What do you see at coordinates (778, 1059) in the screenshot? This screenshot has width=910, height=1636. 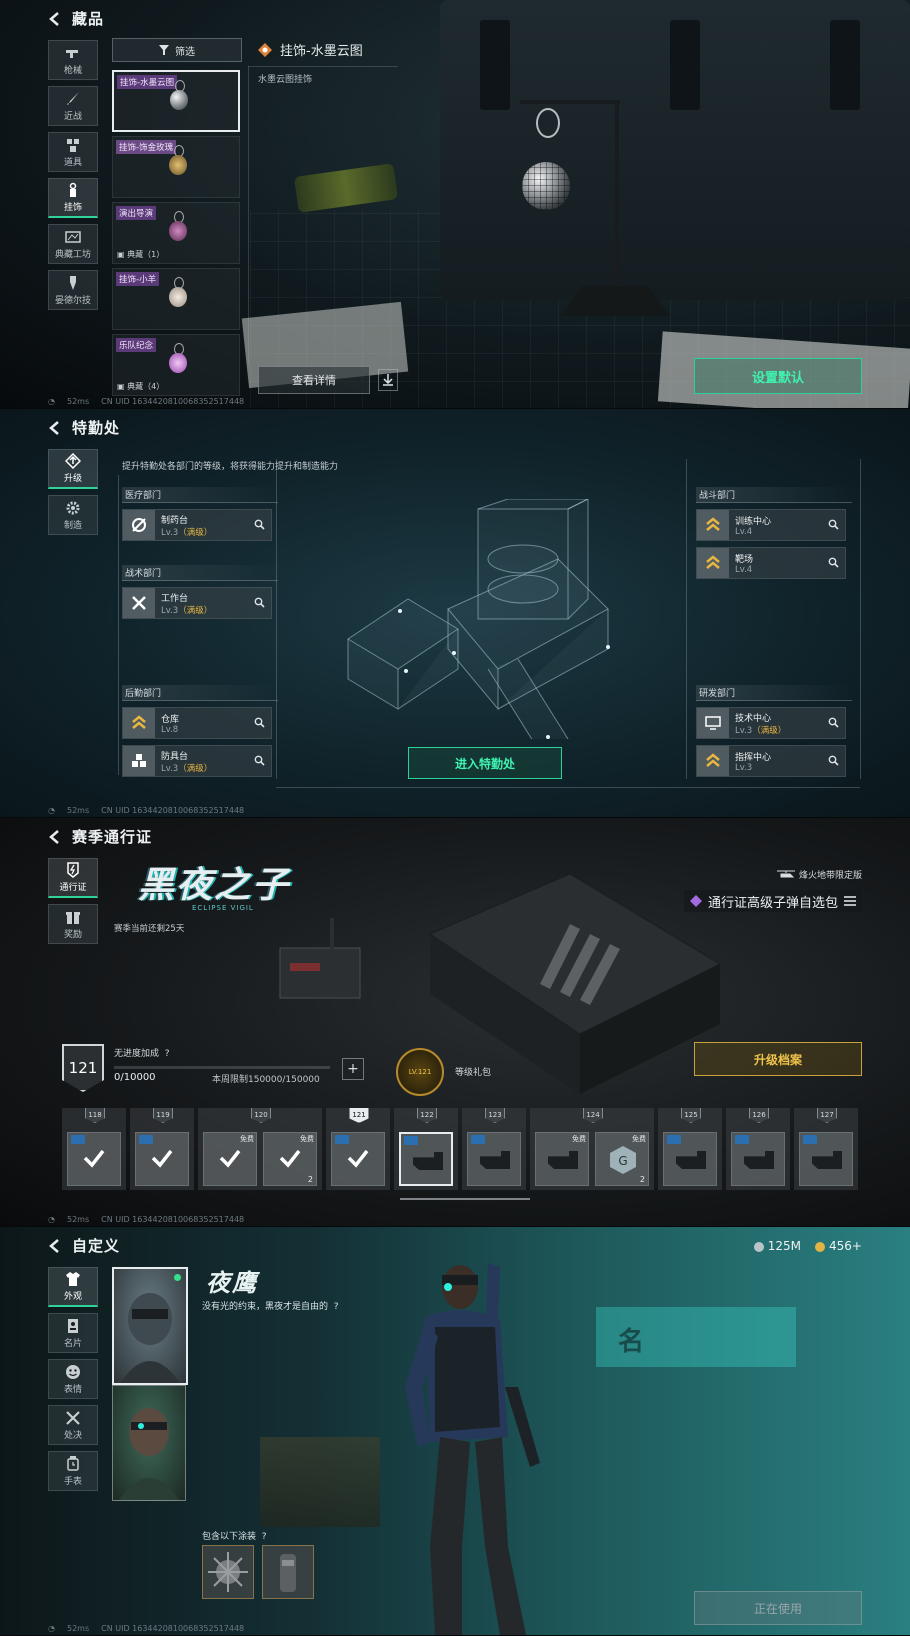 I see `upgrade-profile-button: 升级档案` at bounding box center [778, 1059].